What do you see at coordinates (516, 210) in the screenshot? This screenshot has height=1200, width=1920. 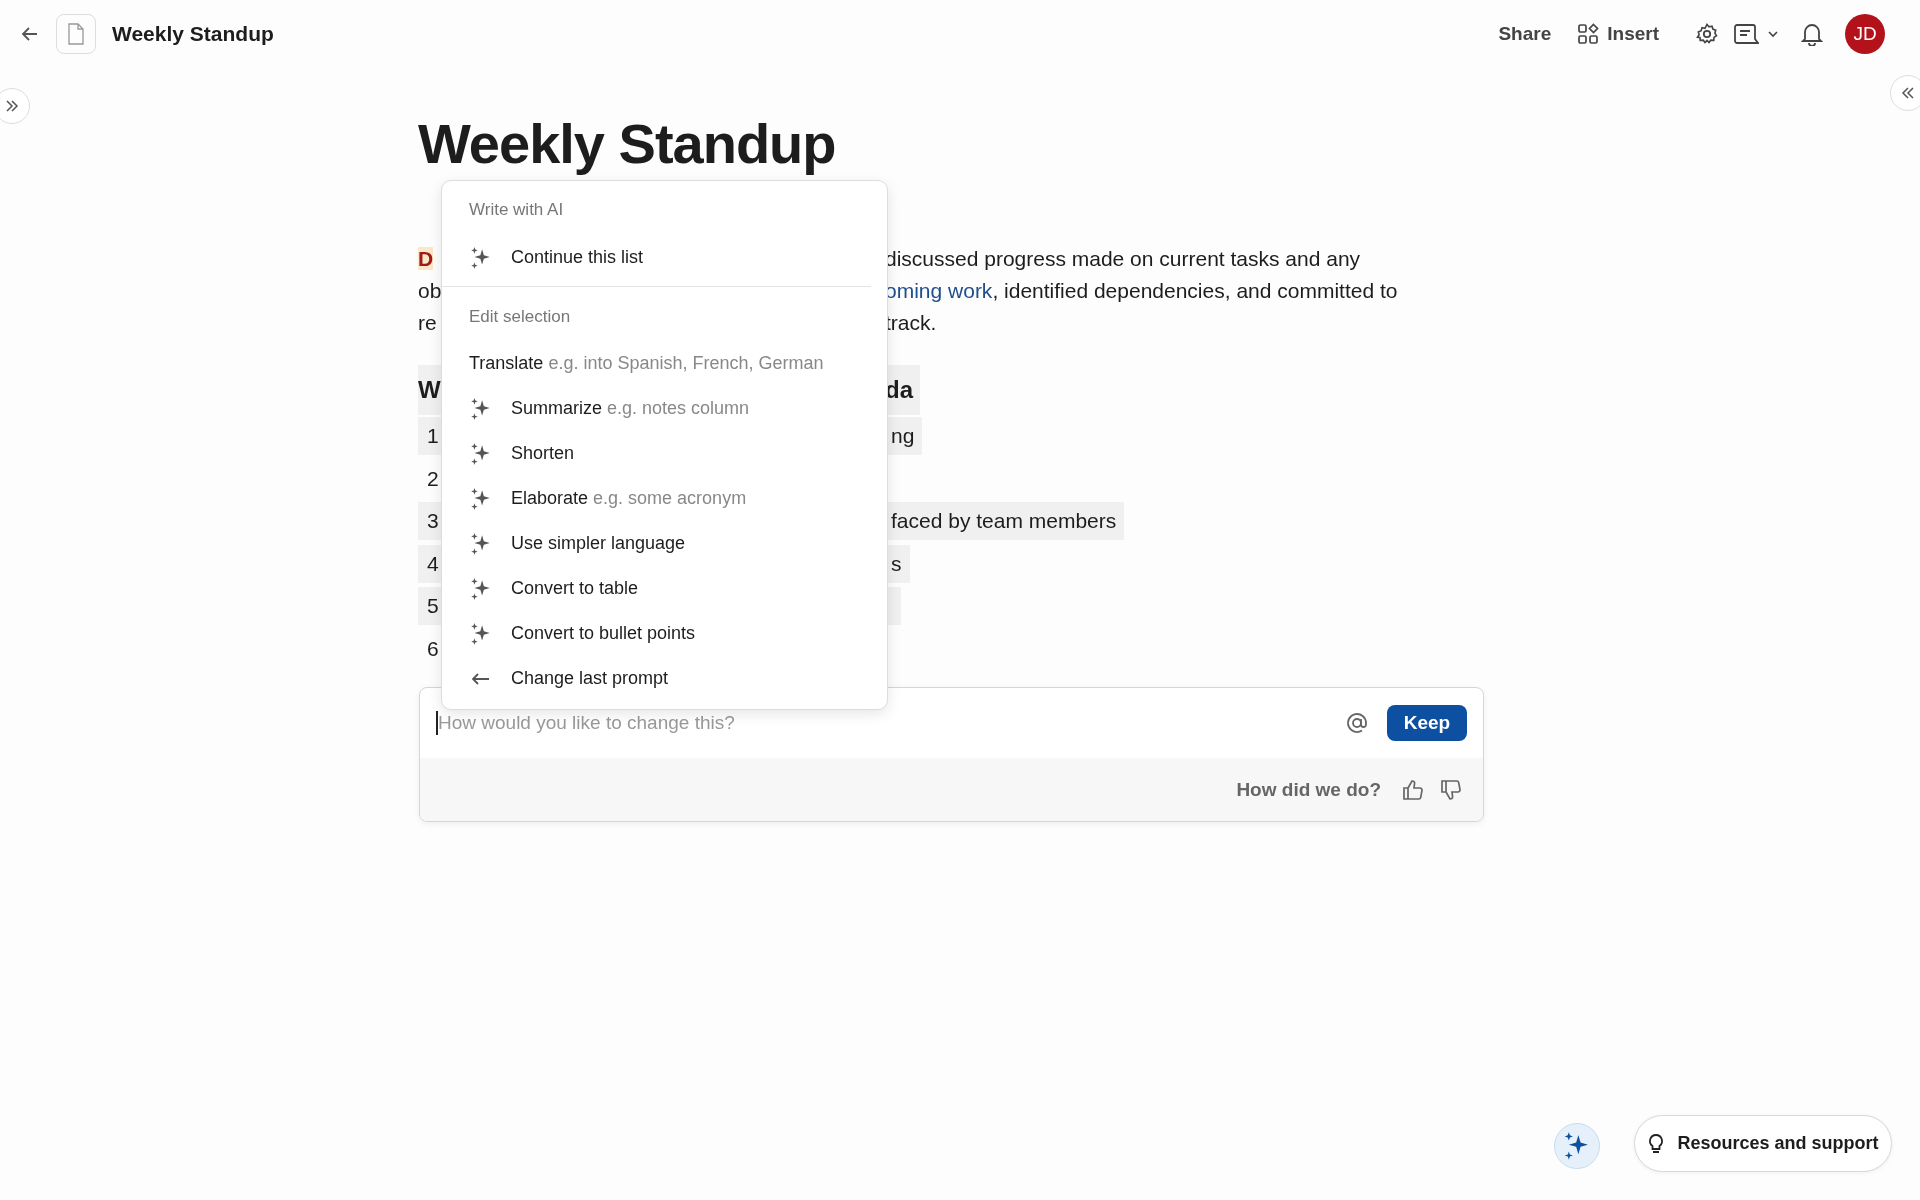 I see `menu-section-title: Write with AI` at bounding box center [516, 210].